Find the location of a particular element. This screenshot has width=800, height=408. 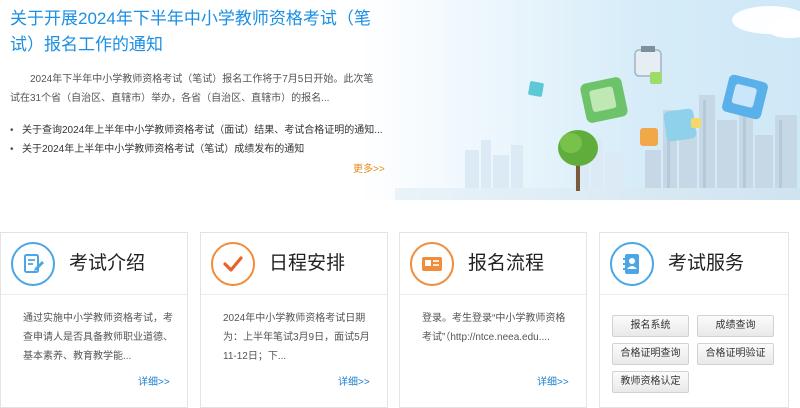

news-headline: 关于开展2024年下半年中小学教师资格考试（笔试）报名工作的通知 is located at coordinates (200, 32).